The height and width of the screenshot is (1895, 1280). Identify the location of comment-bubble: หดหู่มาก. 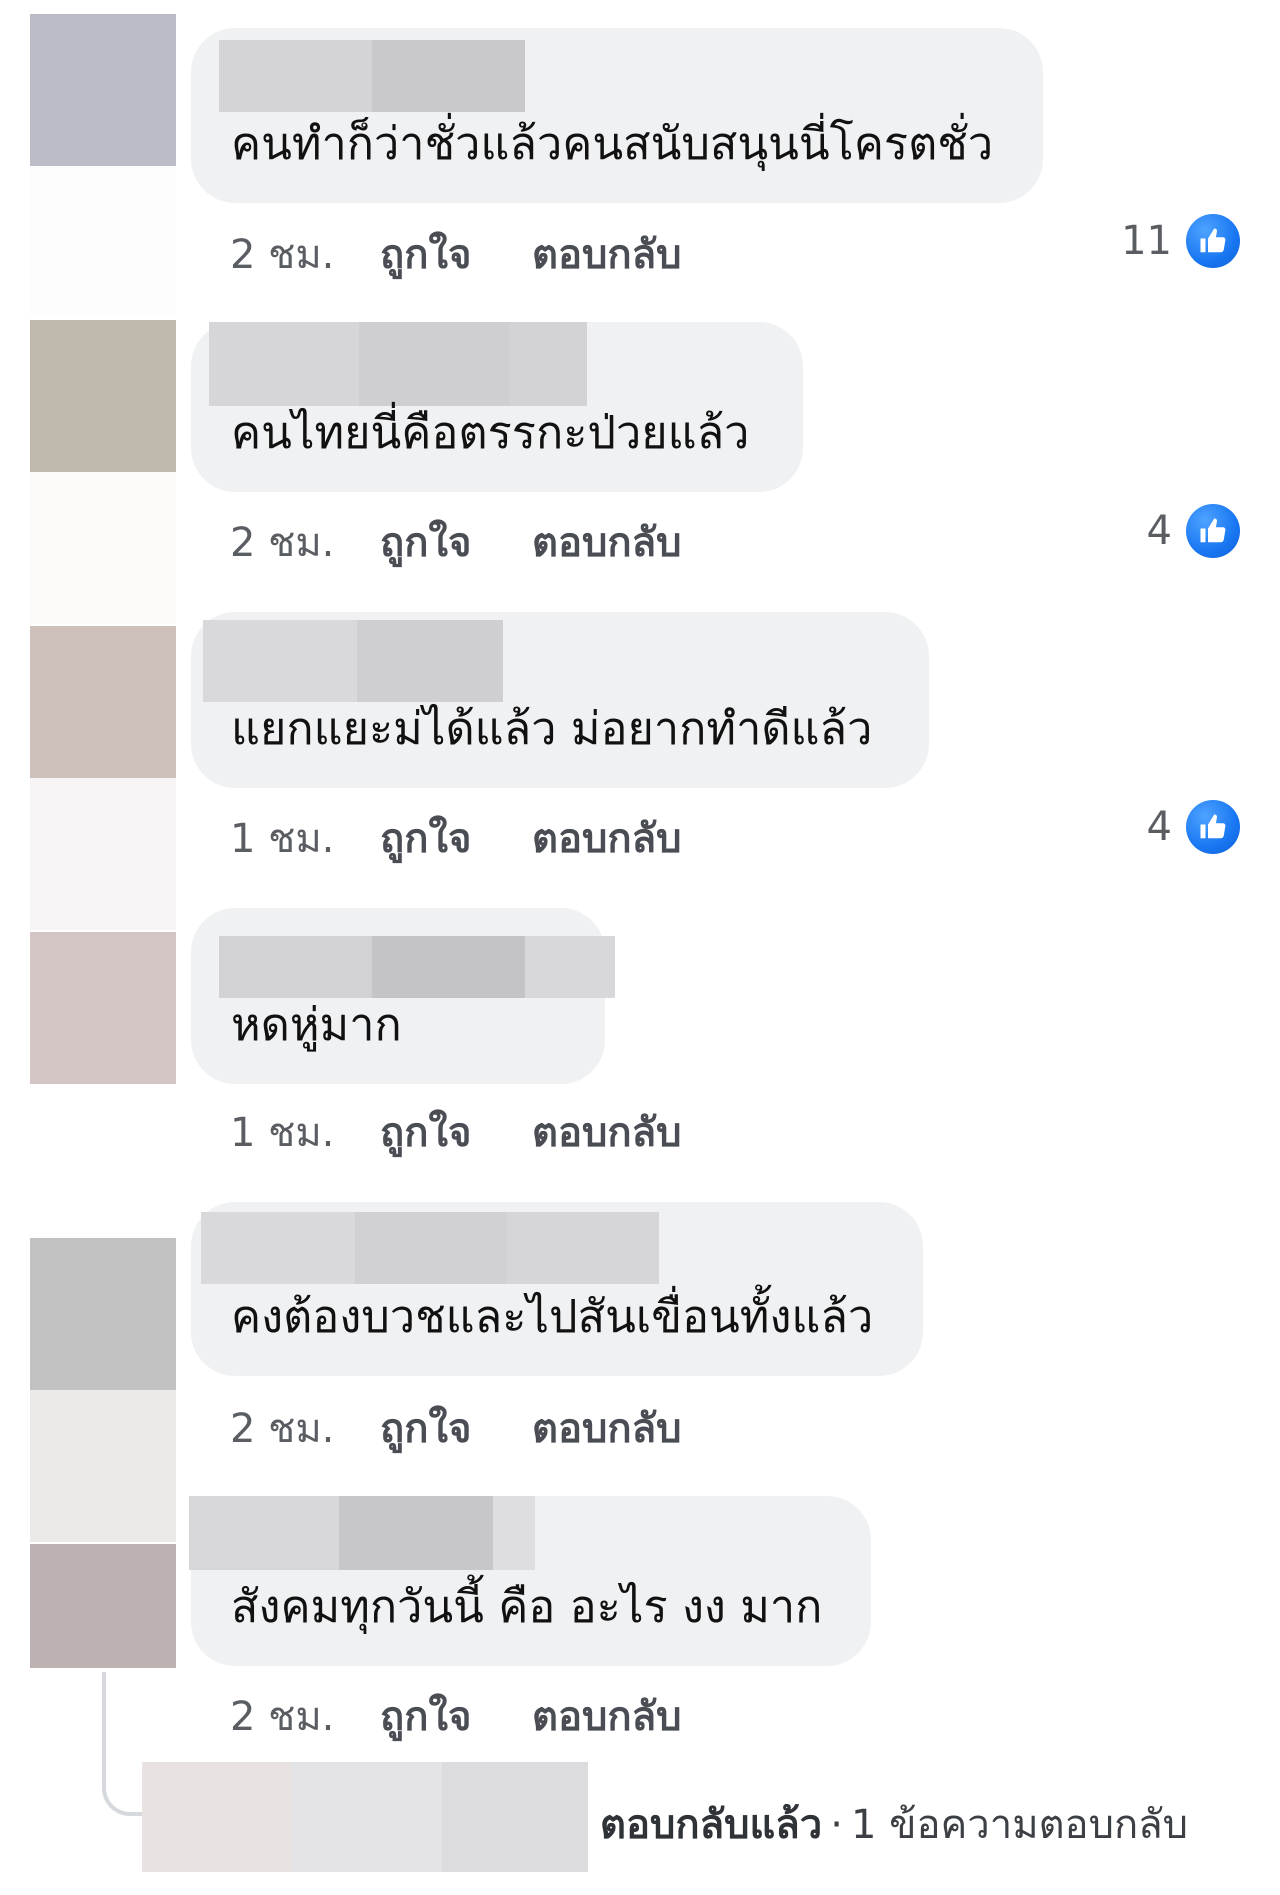
(403, 996).